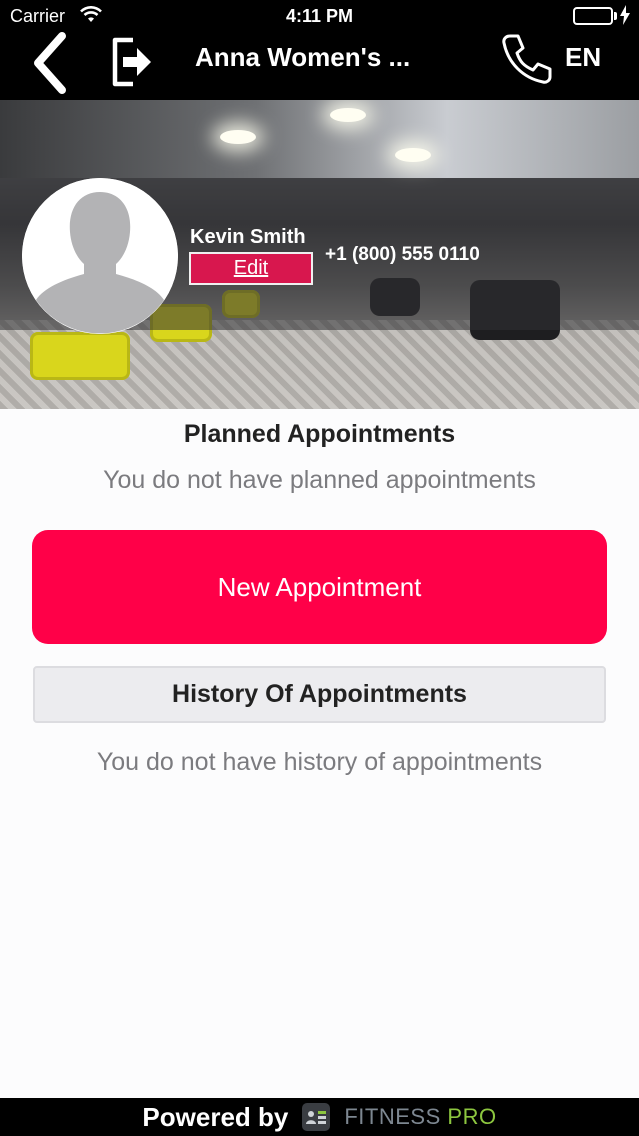 Image resolution: width=639 pixels, height=1136 pixels. What do you see at coordinates (392, 1116) in the screenshot?
I see `brand-name-part: FITNESS` at bounding box center [392, 1116].